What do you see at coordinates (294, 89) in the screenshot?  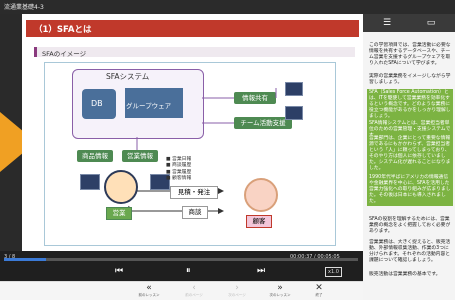 I see `monitor-top-right-icon` at bounding box center [294, 89].